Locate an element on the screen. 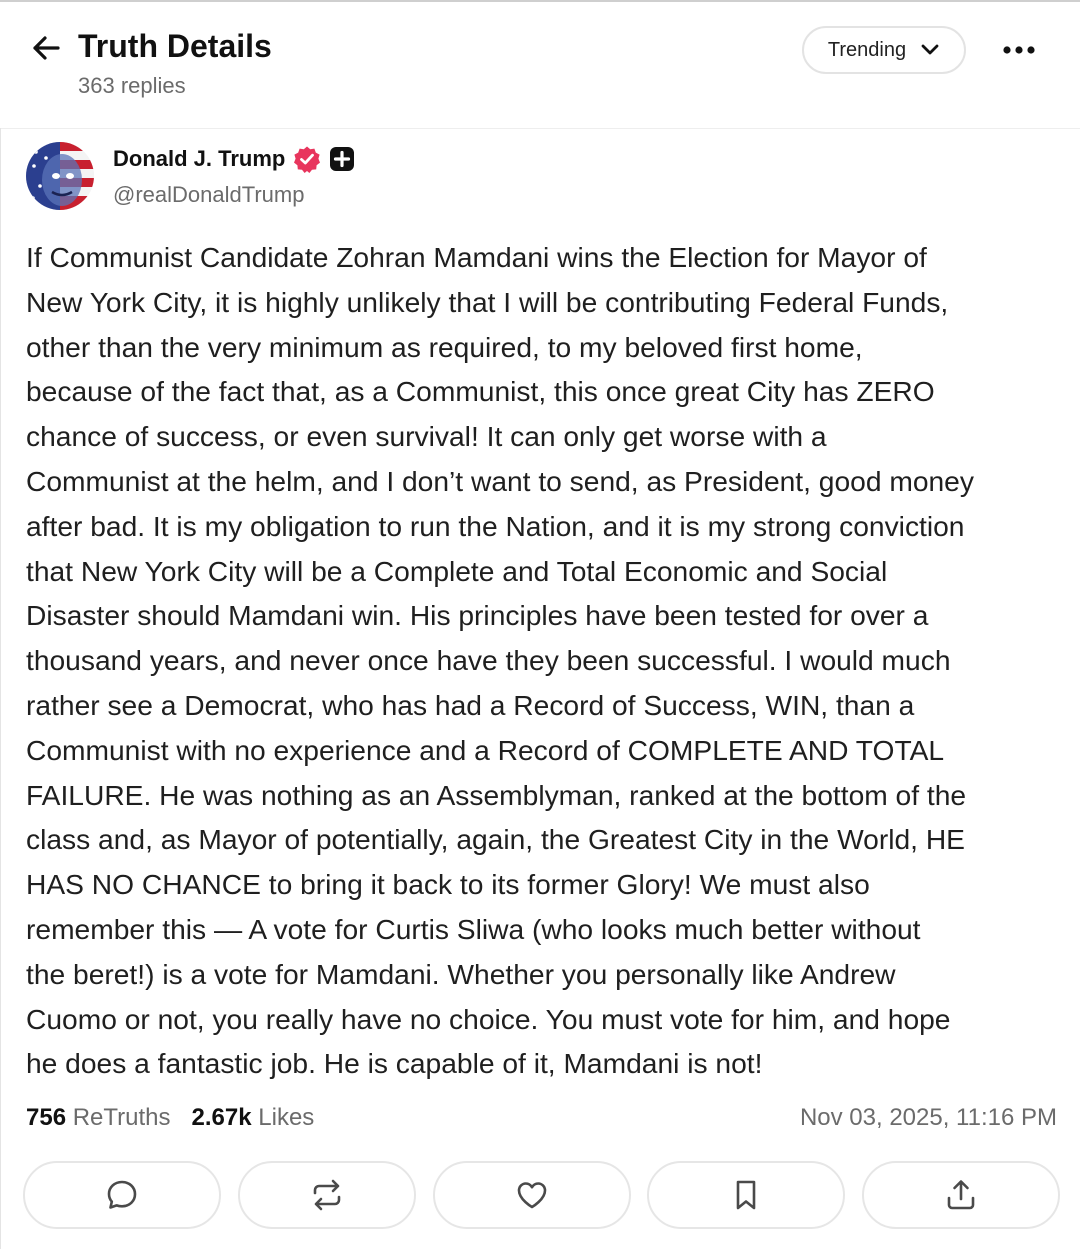 The image size is (1080, 1249). like-button is located at coordinates (531, 1195).